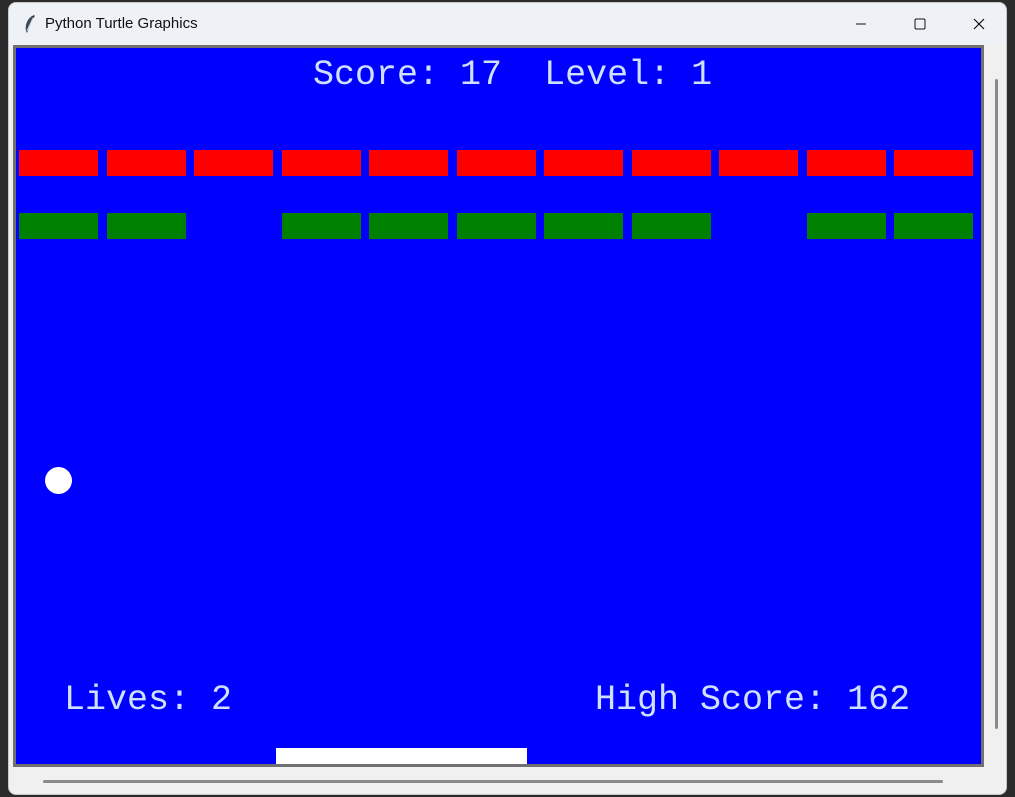 The width and height of the screenshot is (1015, 797). I want to click on lives-value: 2, so click(222, 700).